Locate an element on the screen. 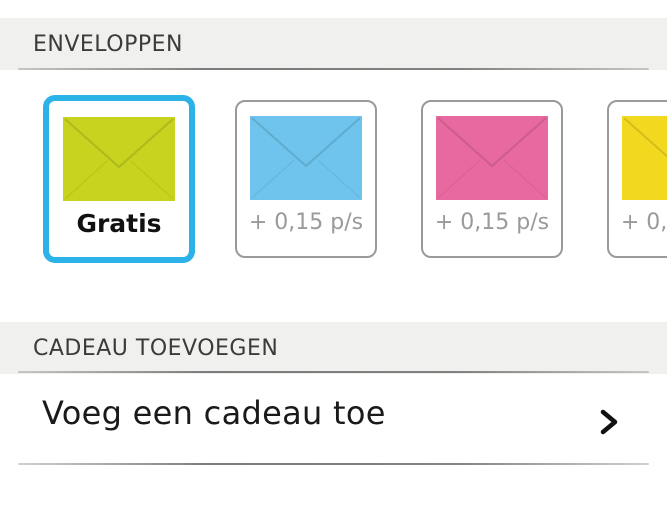 The image size is (667, 515). envelope-price: Gratis is located at coordinates (119, 223).